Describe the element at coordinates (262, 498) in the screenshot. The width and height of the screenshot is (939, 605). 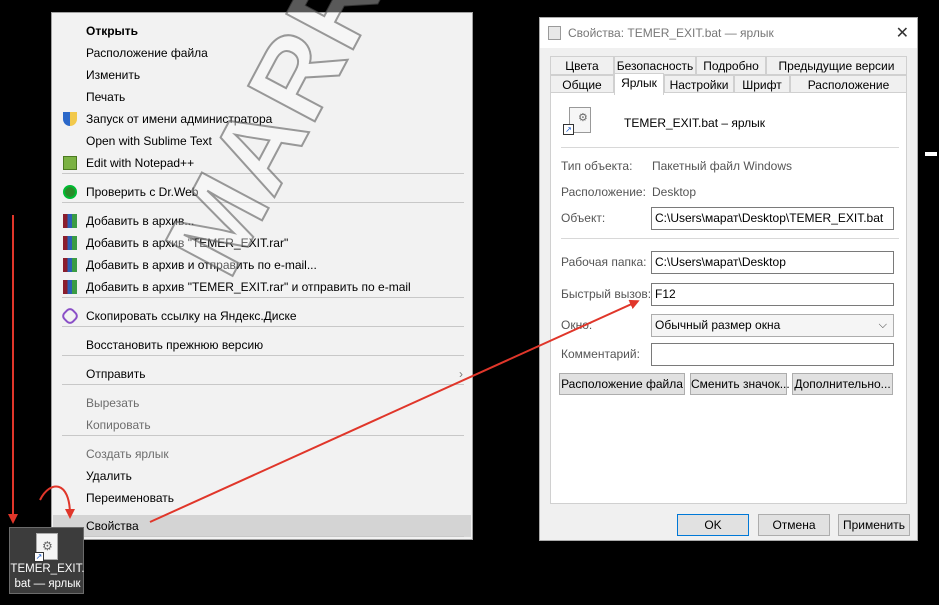
I see `context-menu-item: Переименовать` at that location.